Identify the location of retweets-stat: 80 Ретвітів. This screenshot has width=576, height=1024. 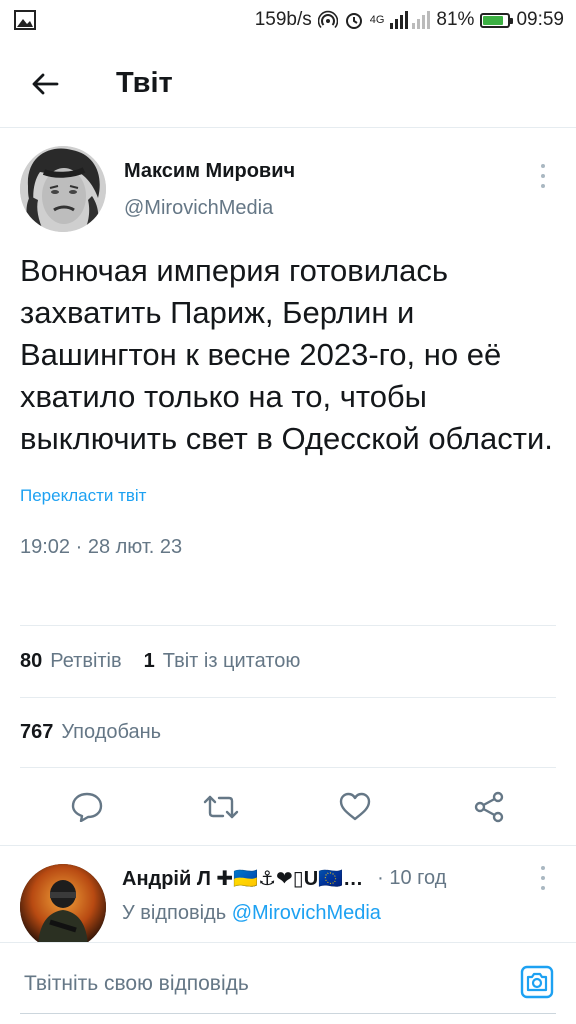
(71, 661).